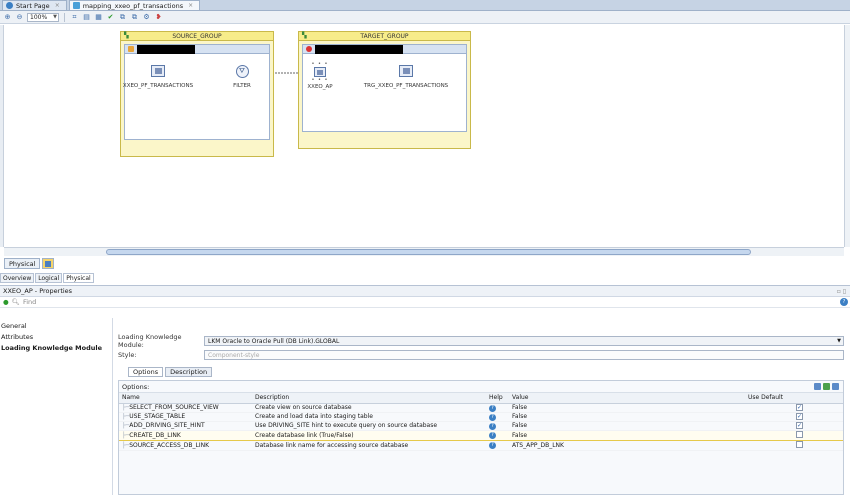  What do you see at coordinates (110, 17) in the screenshot?
I see `validate-icon: ✔` at bounding box center [110, 17].